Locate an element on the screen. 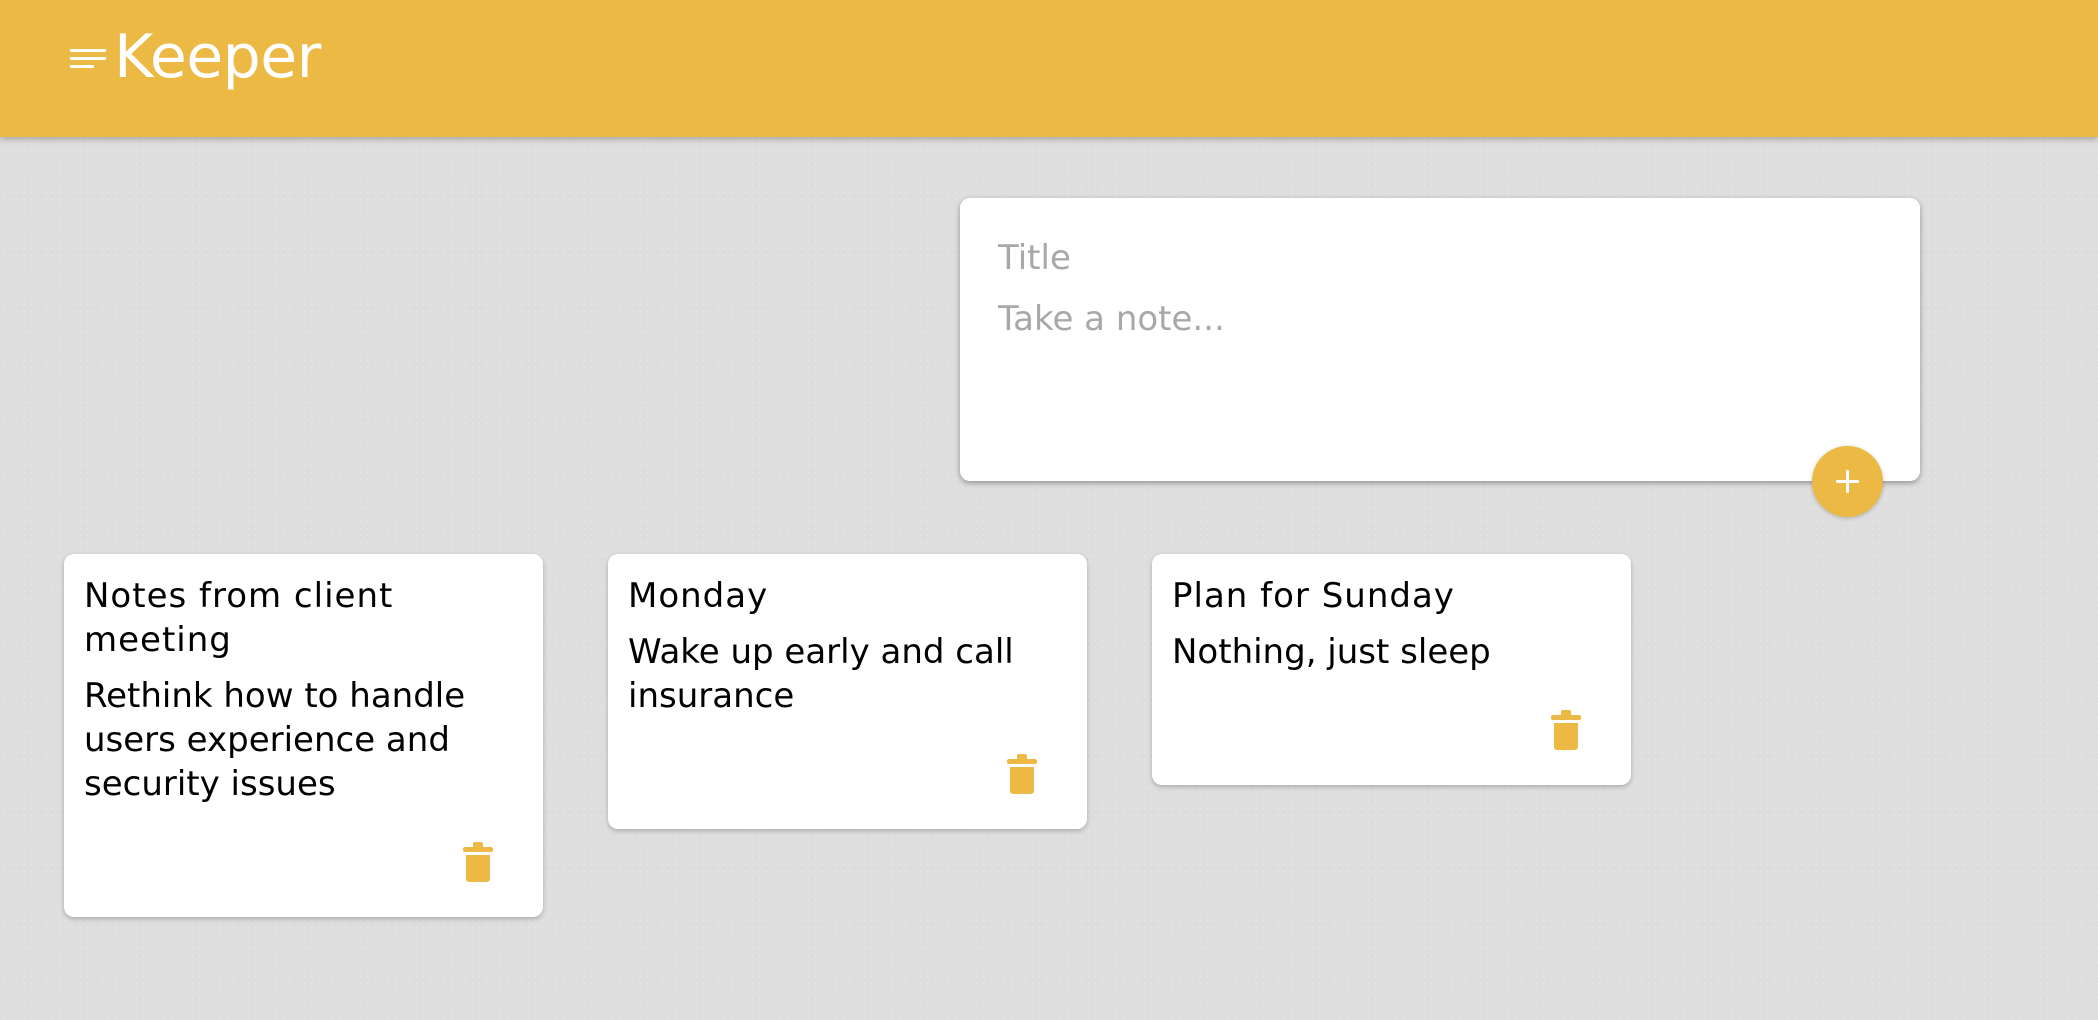  note-card: Monday Wake up early and call insurance is located at coordinates (847, 691).